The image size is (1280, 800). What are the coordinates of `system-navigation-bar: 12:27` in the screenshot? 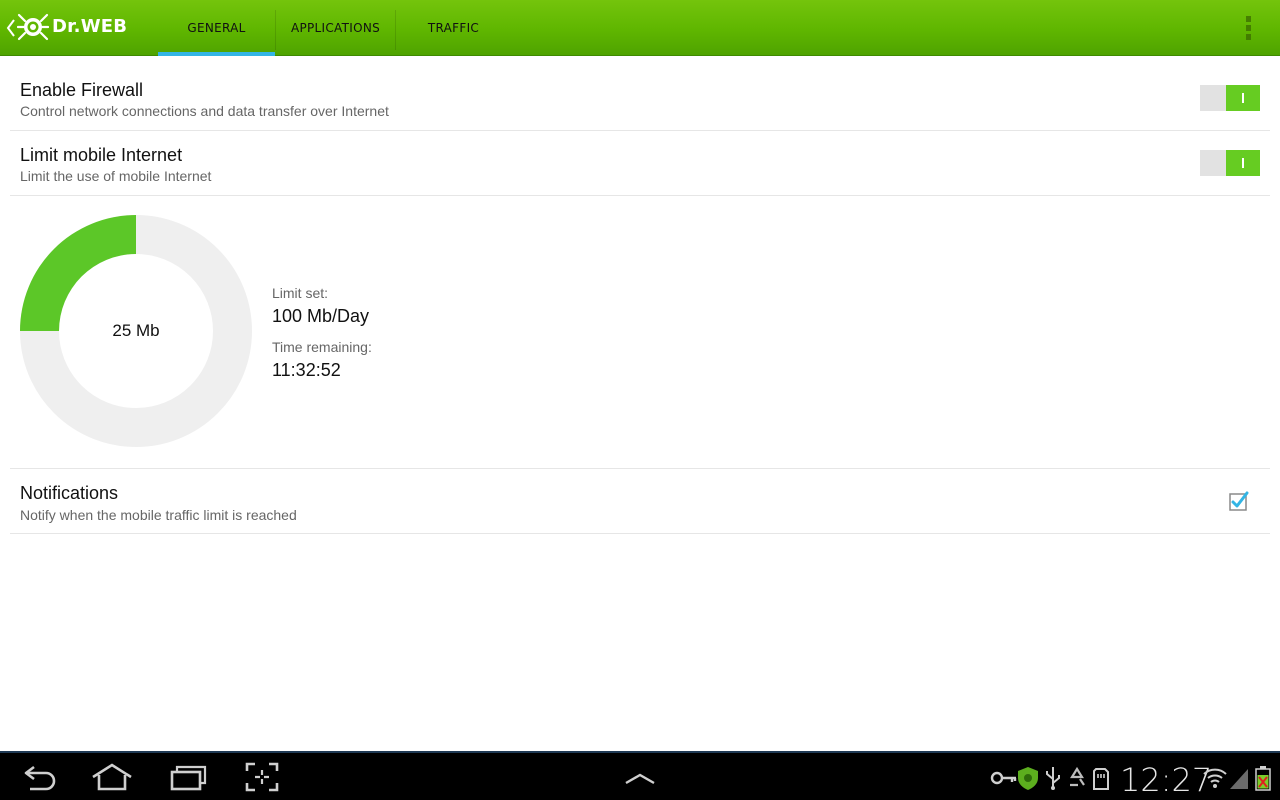 It's located at (640, 775).